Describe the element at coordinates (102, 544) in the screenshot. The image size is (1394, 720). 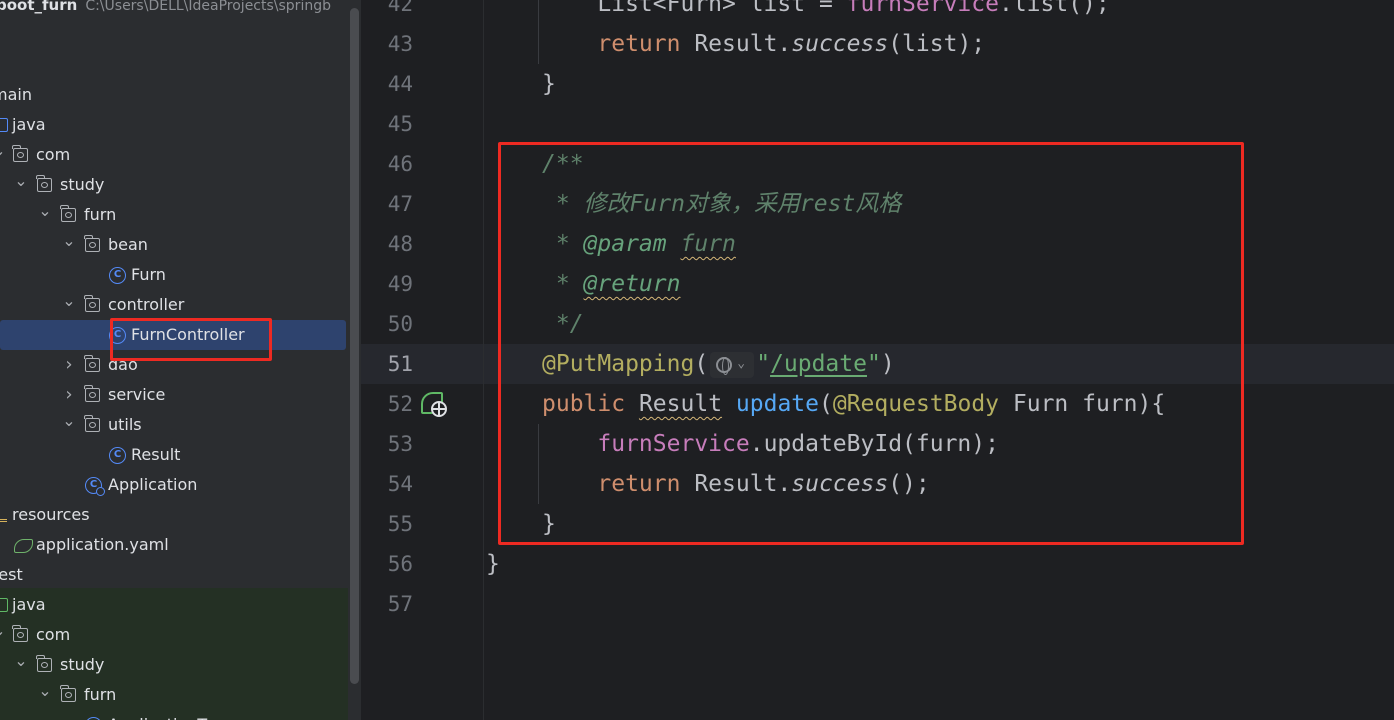
I see `tree-item-label: application.yaml` at that location.